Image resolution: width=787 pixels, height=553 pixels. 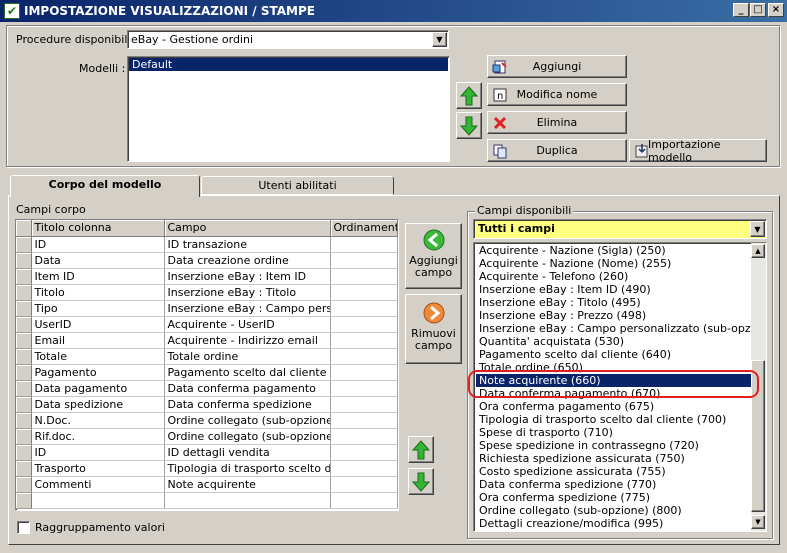 I want to click on table-row: Rif.doc. Ordine collegato (sub-opzione), so click(x=207, y=436).